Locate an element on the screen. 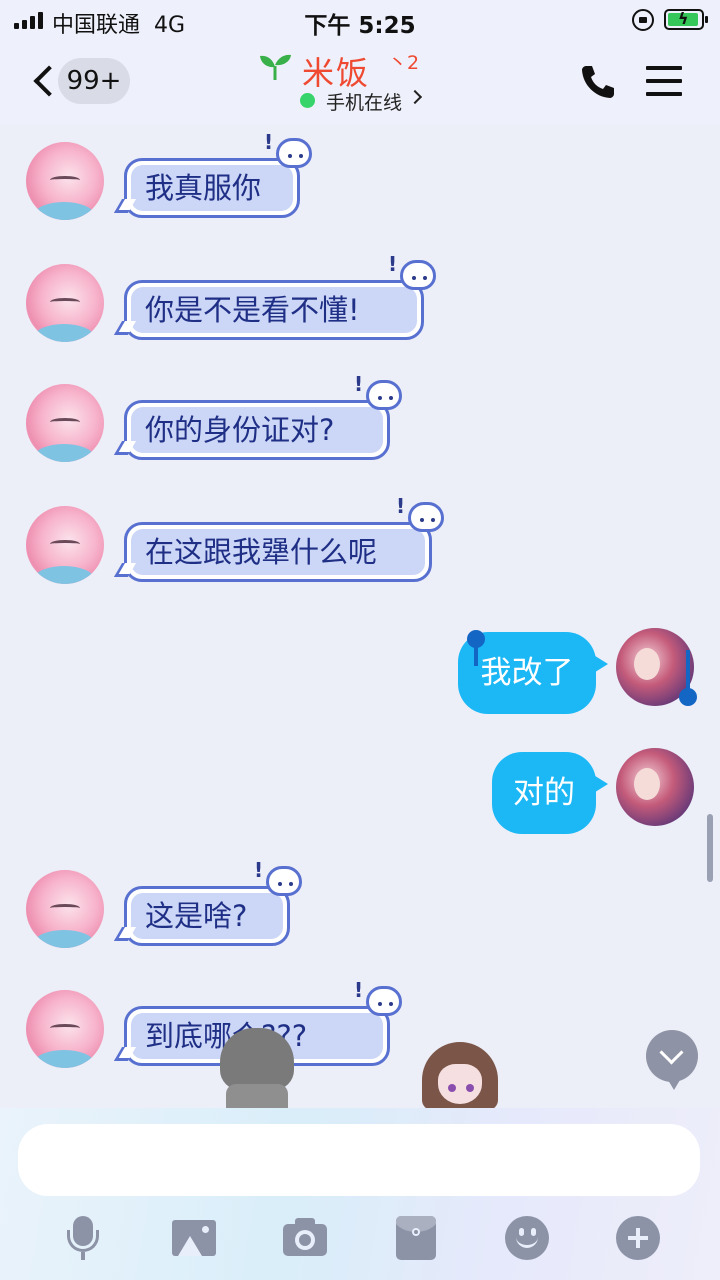 This screenshot has width=720, height=1280. message-bubble-incoming: 你是不是看不懂! is located at coordinates (268, 310).